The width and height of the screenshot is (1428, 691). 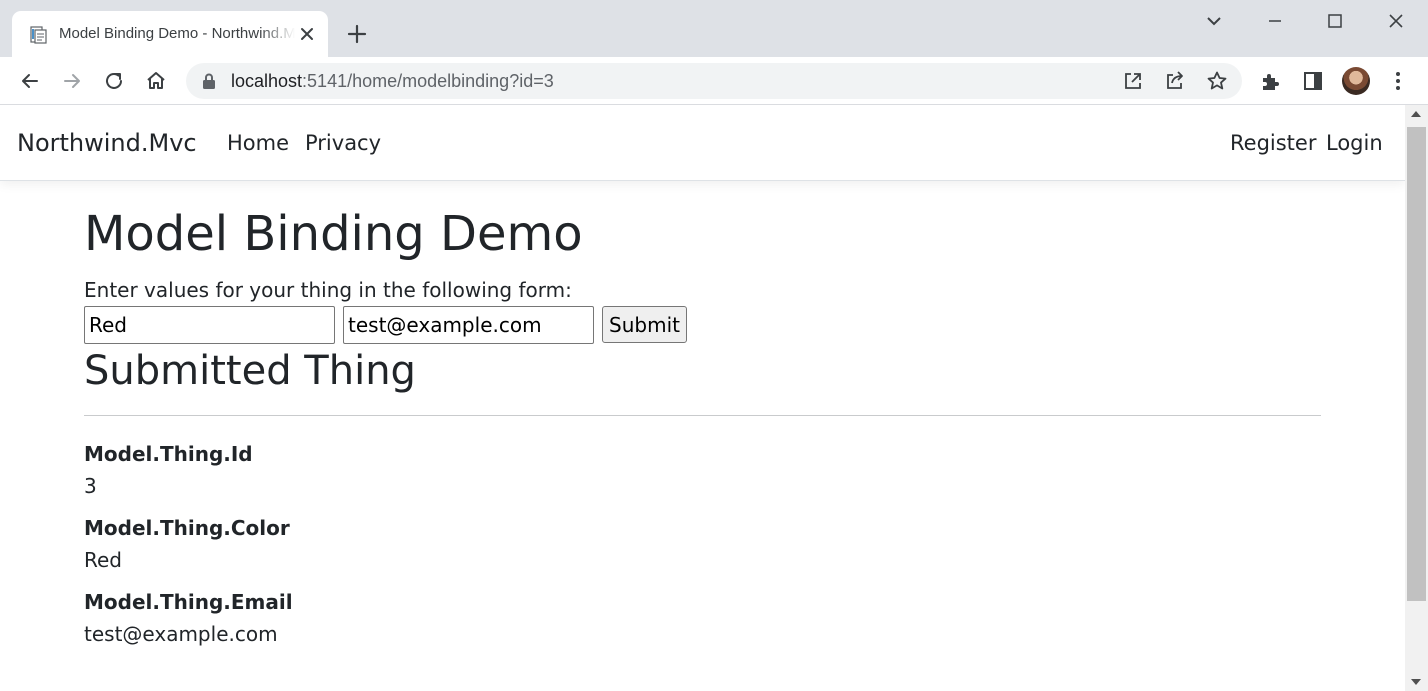 What do you see at coordinates (1416, 364) in the screenshot?
I see `scroll-thumb` at bounding box center [1416, 364].